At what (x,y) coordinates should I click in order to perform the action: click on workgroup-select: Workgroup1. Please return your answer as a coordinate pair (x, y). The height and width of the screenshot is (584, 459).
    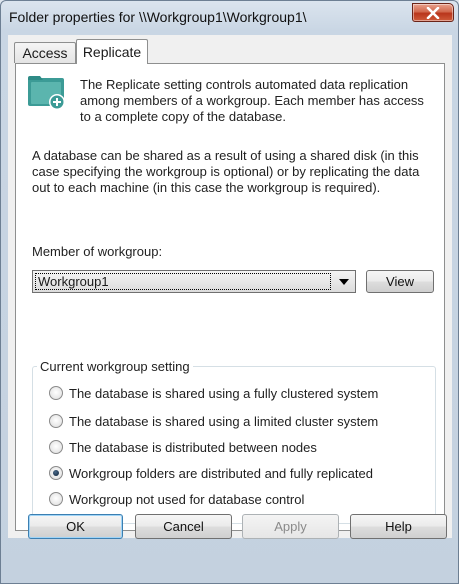
    Looking at the image, I should click on (194, 281).